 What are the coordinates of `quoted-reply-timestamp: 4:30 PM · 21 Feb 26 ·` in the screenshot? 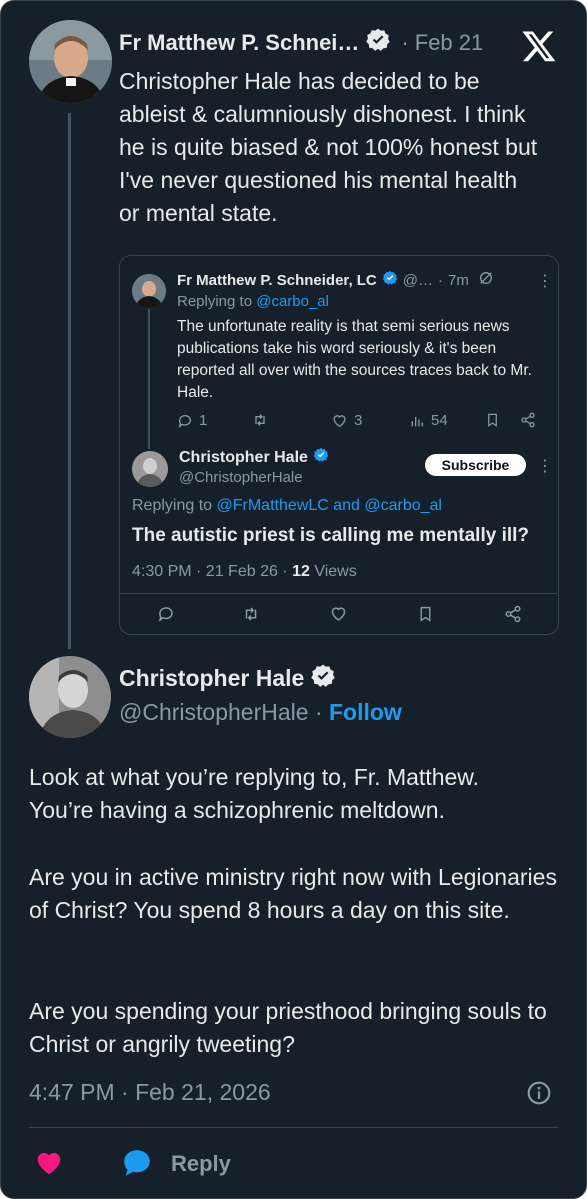 It's located at (212, 571).